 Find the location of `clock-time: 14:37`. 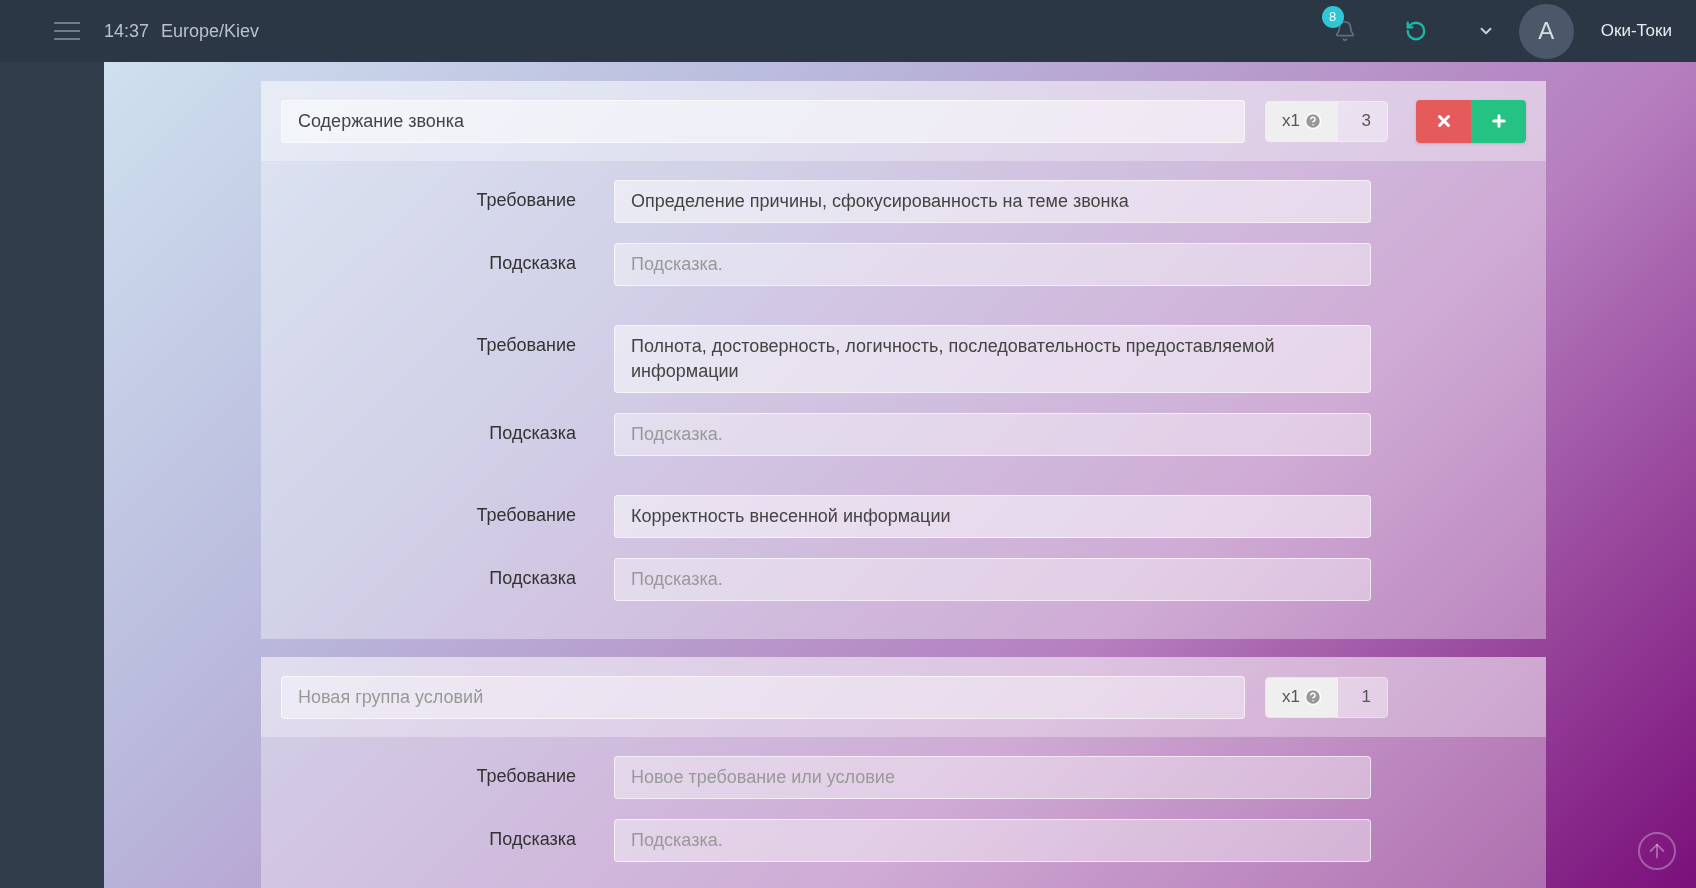

clock-time: 14:37 is located at coordinates (127, 31).